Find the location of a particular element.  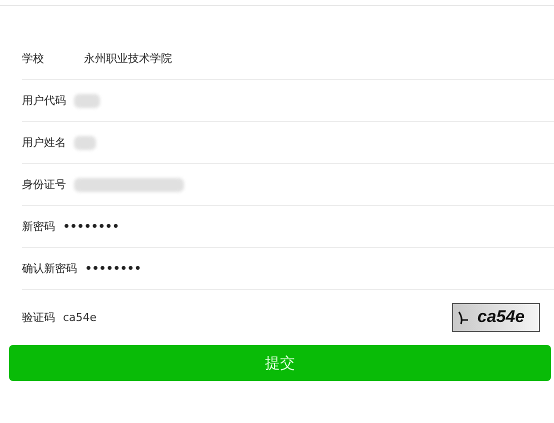

field-value: 永州职业技术学院 is located at coordinates (128, 58).